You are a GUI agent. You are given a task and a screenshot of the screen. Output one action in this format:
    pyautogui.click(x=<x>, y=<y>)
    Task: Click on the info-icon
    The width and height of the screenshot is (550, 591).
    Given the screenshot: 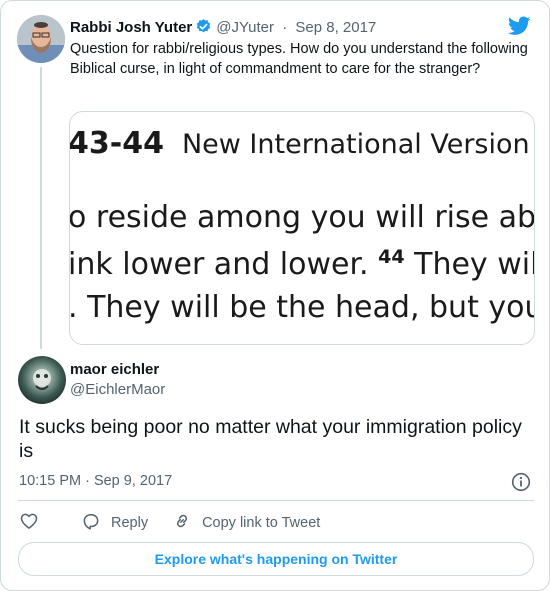 What is the action you would take?
    pyautogui.click(x=521, y=484)
    